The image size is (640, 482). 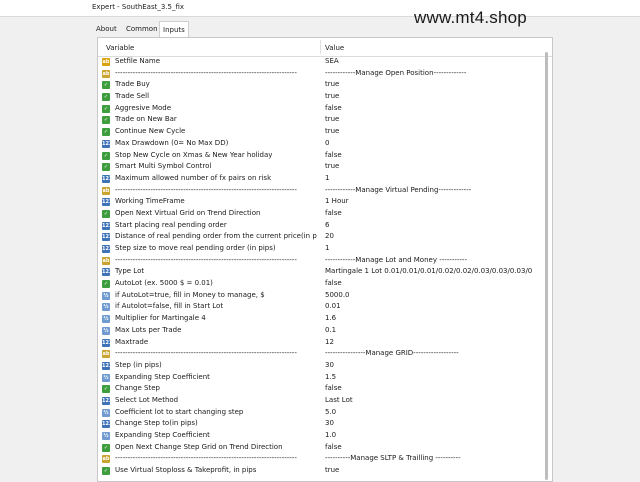 I want to click on parameter-row: 123 Select Lot Method Last Lot, so click(x=320, y=401).